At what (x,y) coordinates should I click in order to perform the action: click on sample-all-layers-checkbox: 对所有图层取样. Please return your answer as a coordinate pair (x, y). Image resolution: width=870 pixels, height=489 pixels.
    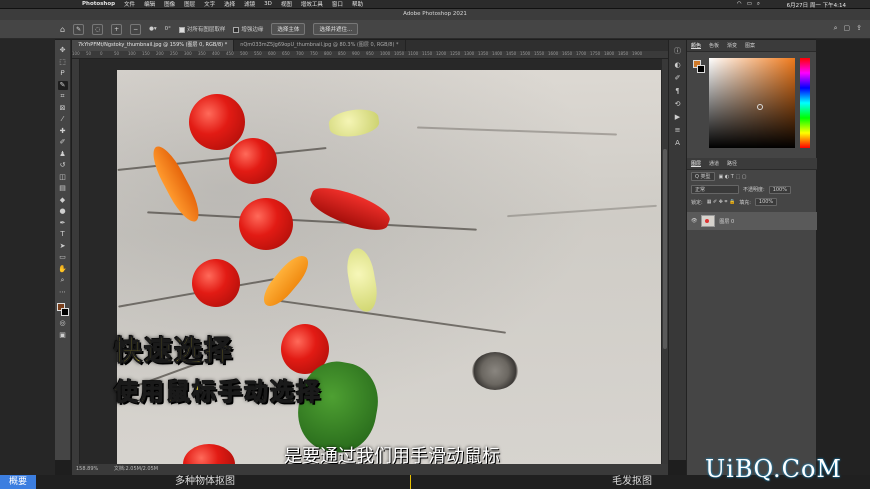
    Looking at the image, I should click on (201, 29).